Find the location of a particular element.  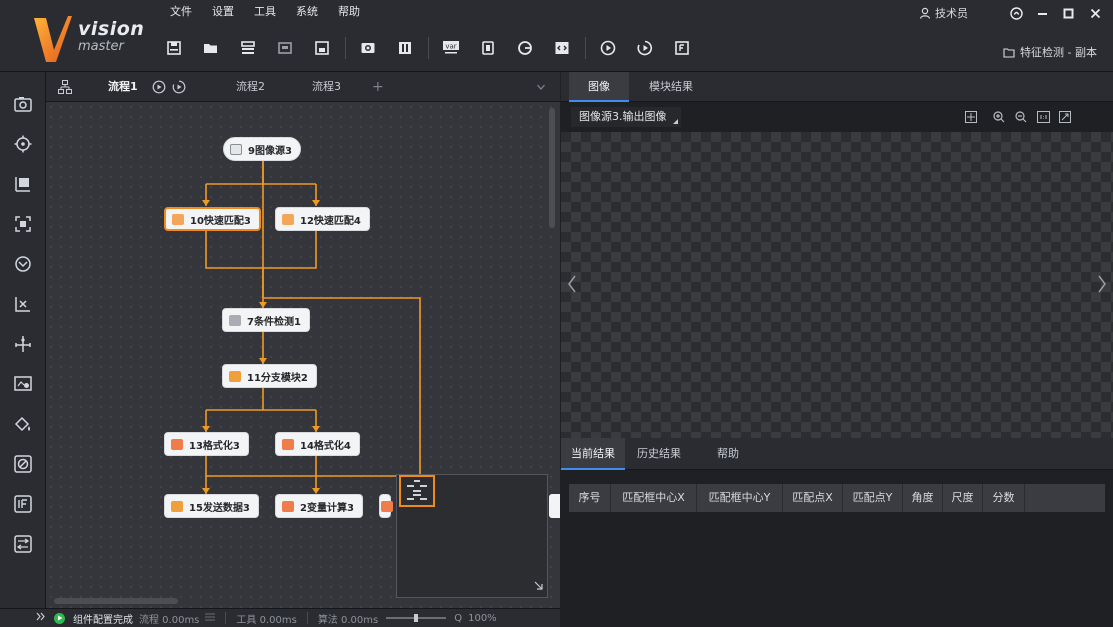

image-process-icon is located at coordinates (23, 384).